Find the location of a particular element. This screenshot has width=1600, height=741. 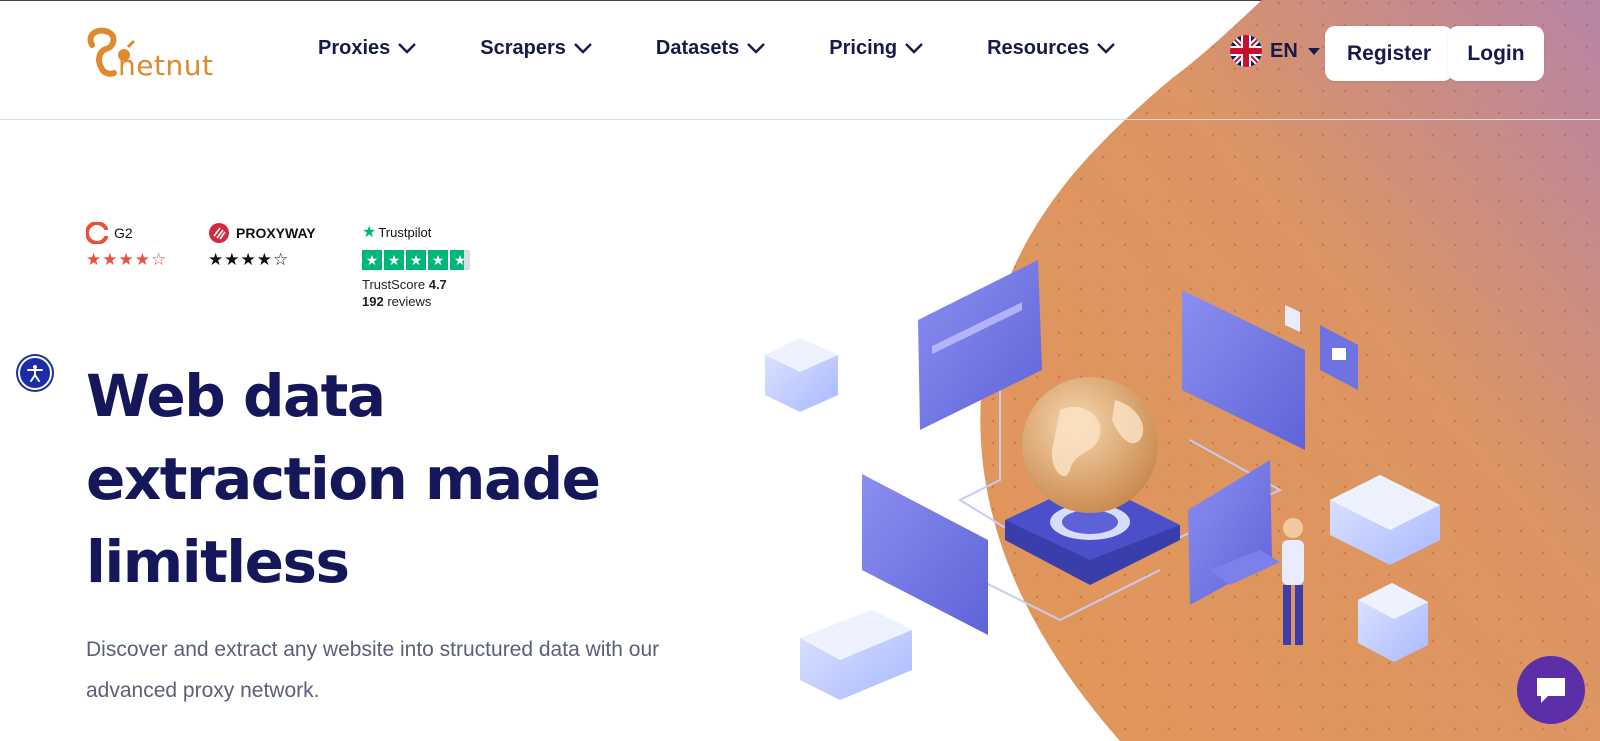

netnut-logo: netnut is located at coordinates (149, 54).